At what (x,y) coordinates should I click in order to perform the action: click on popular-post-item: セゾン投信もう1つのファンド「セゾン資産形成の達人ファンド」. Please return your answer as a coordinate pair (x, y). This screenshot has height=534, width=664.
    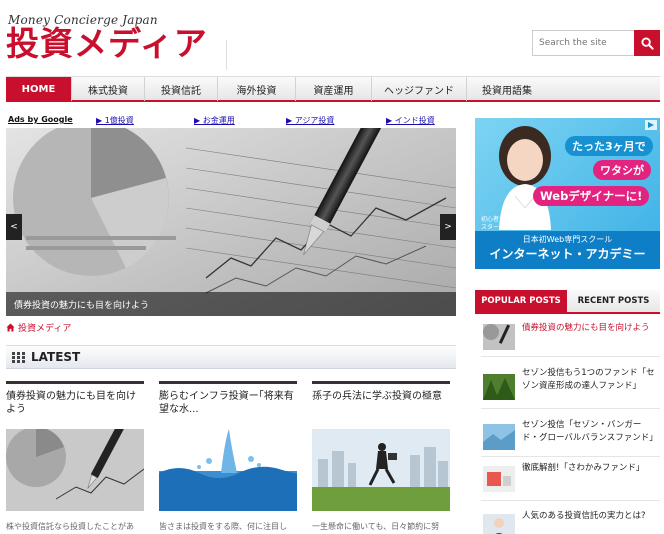
    Looking at the image, I should click on (567, 384).